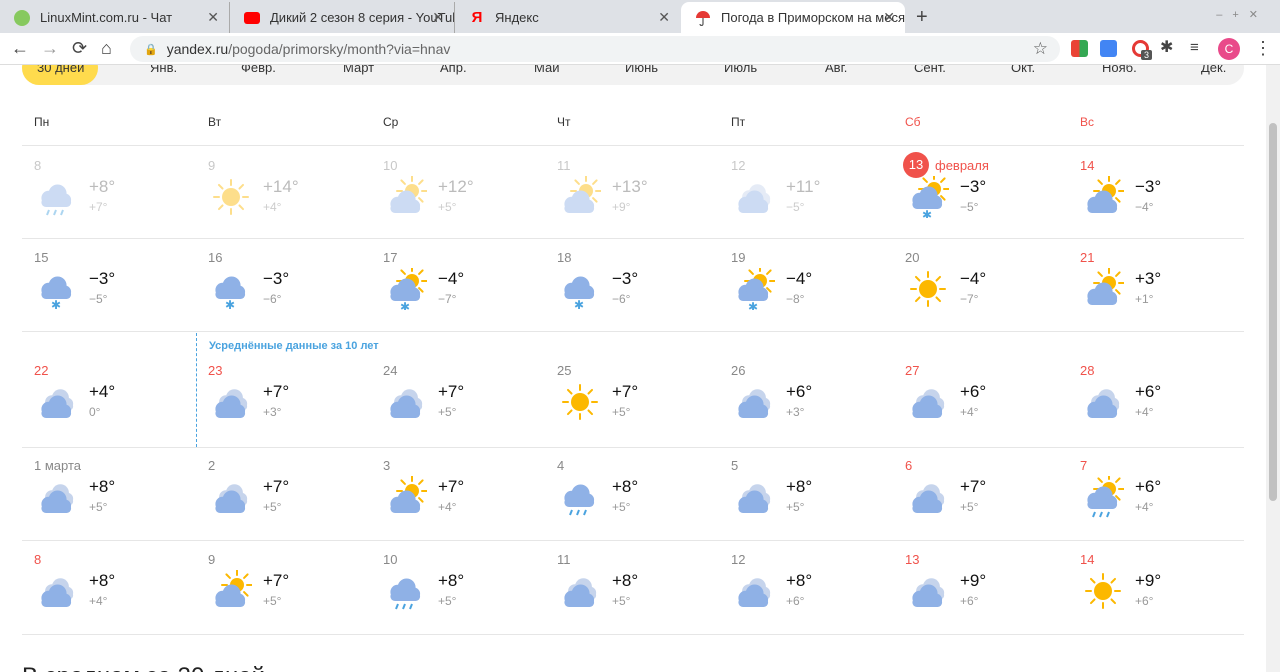  What do you see at coordinates (818, 597) in the screenshot?
I see `day-cell: 12 +8° +6°` at bounding box center [818, 597].